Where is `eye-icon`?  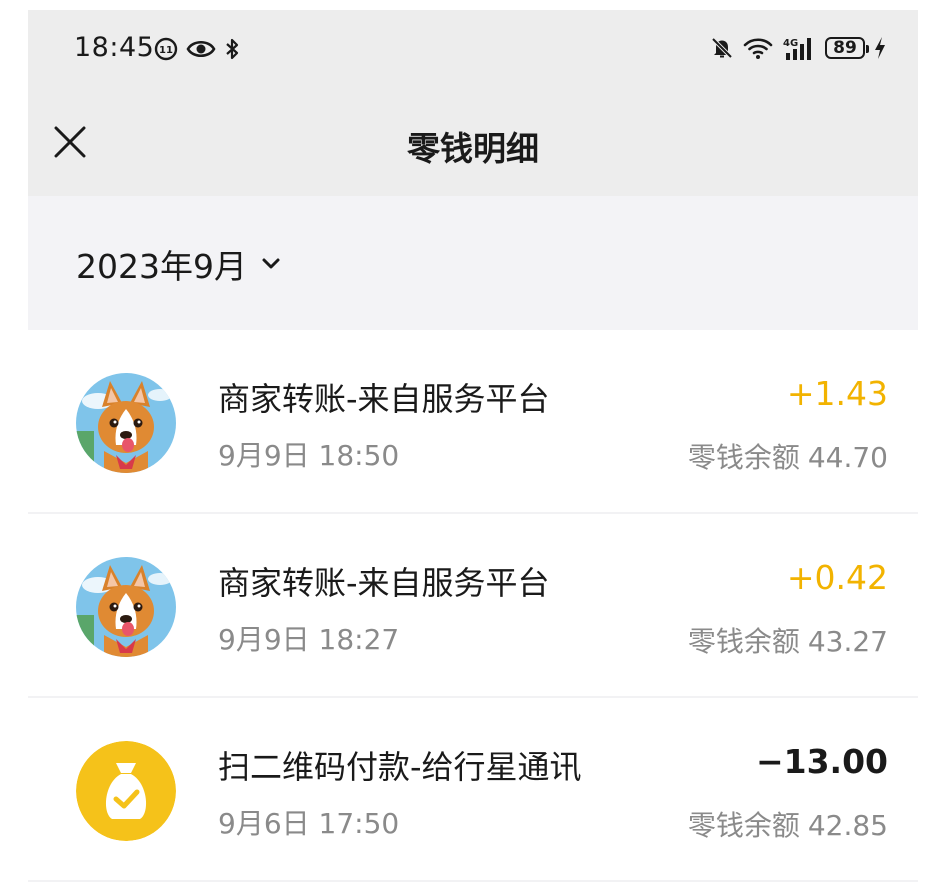
eye-icon is located at coordinates (201, 49).